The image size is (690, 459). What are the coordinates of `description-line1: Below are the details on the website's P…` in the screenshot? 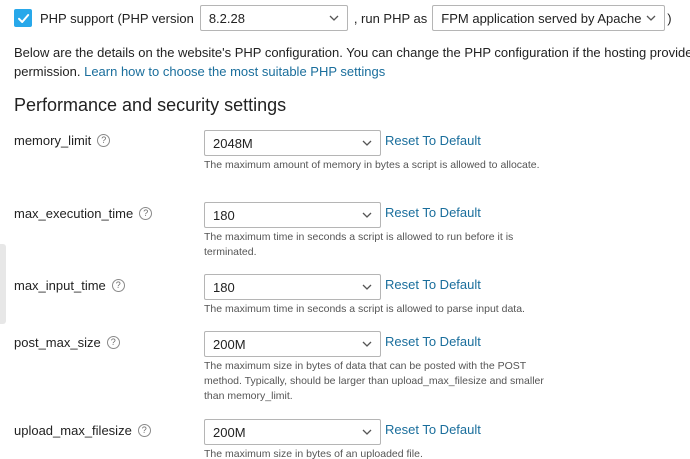 It's located at (352, 52).